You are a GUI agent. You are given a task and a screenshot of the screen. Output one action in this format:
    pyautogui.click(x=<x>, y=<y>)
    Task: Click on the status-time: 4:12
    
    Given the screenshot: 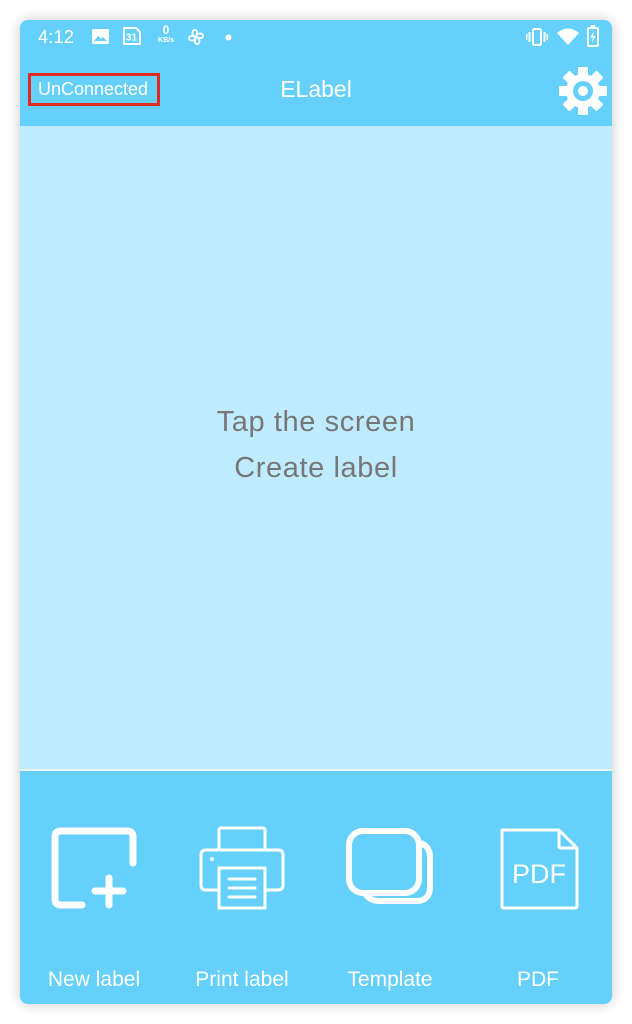 What is the action you would take?
    pyautogui.click(x=56, y=37)
    